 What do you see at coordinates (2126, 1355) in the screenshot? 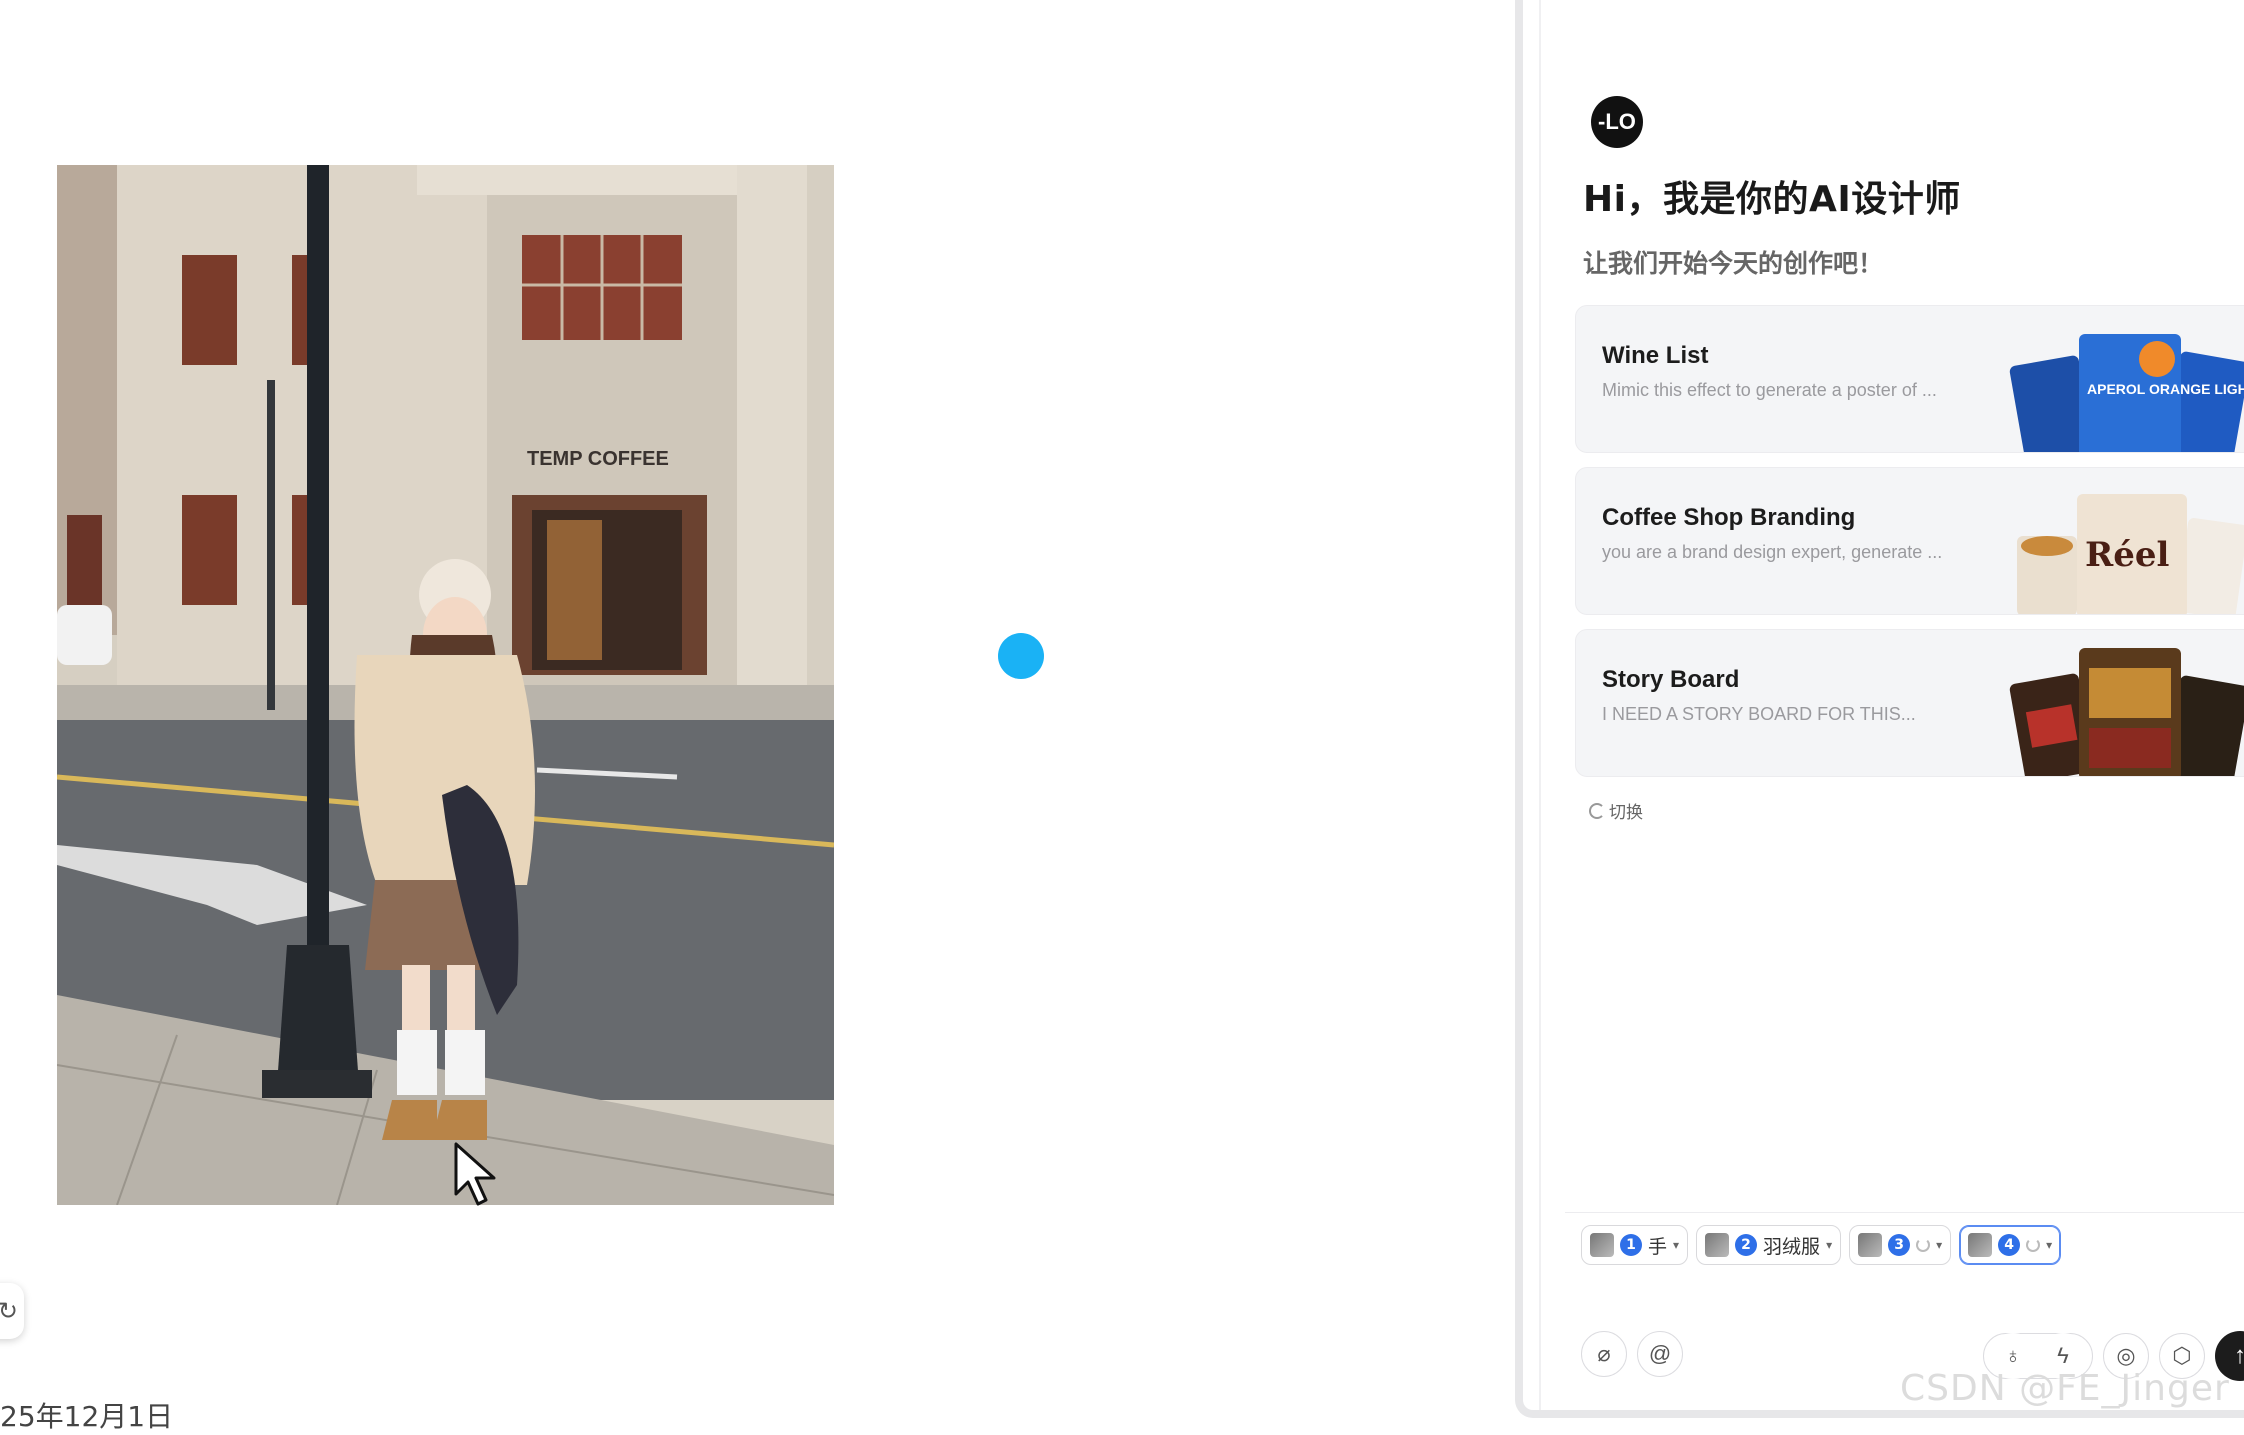
I see `globe-icon: ◎` at bounding box center [2126, 1355].